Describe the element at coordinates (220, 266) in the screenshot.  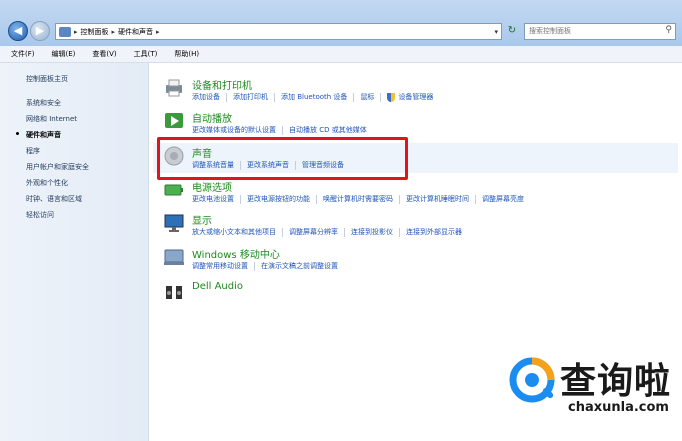
I see `link-mobility-settings: 调整常用移动设置` at that location.